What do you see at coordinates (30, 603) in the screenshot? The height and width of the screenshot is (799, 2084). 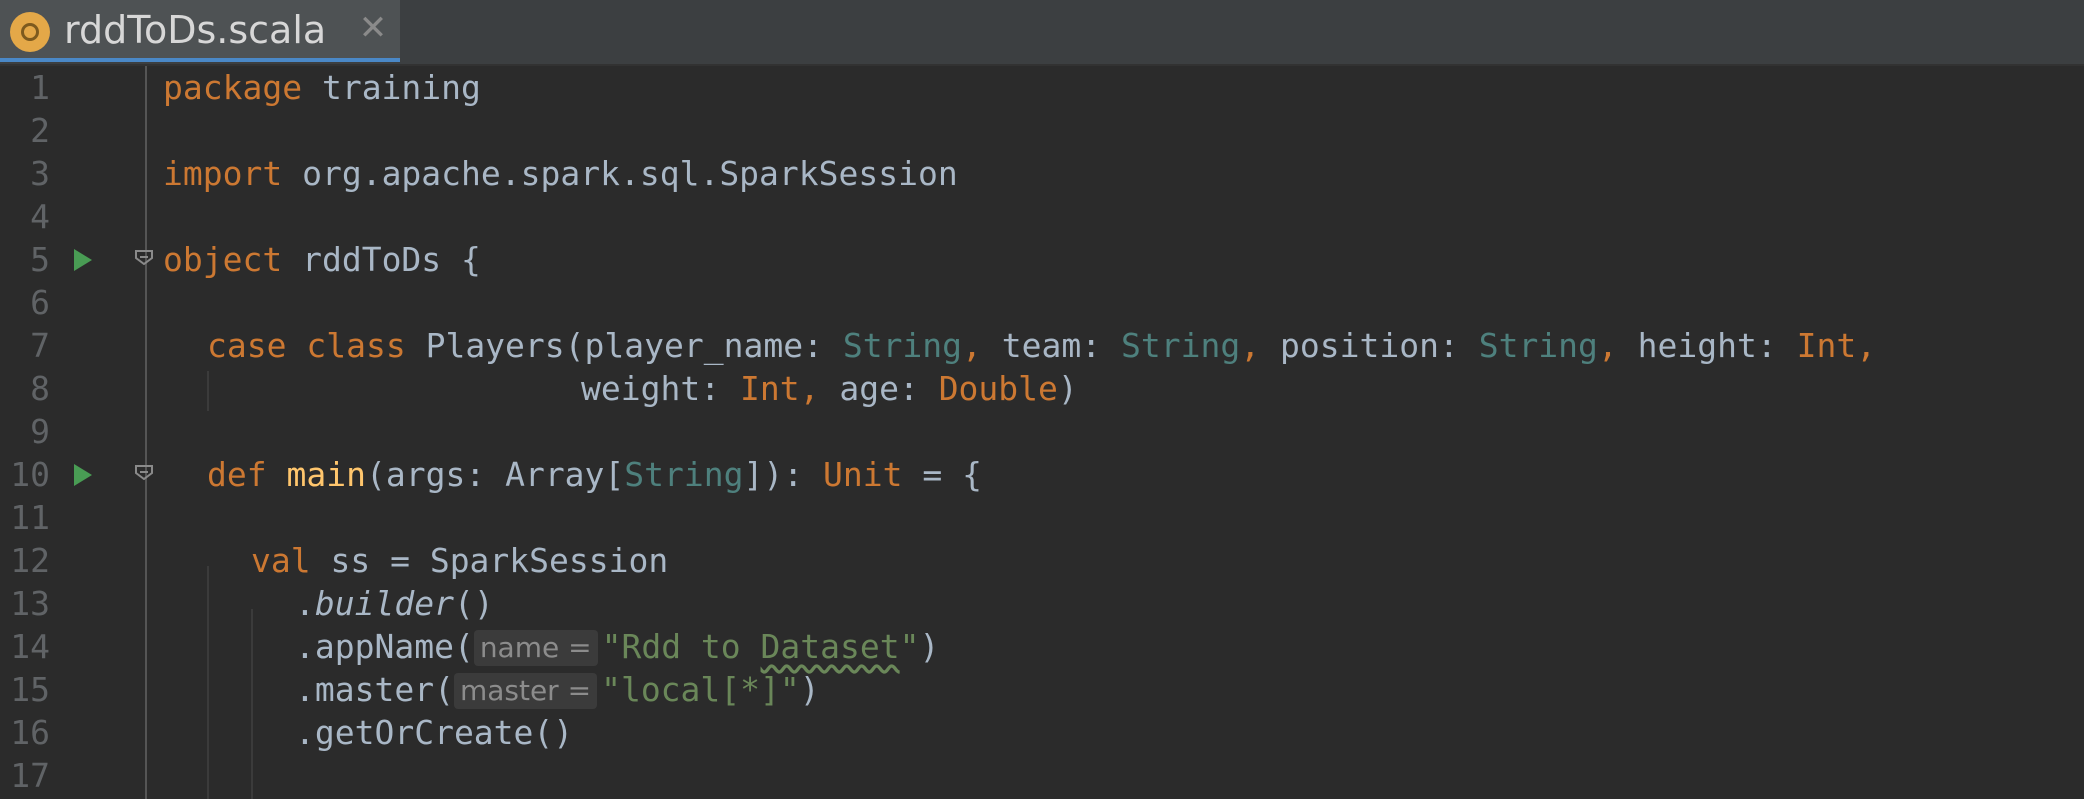 I see `line-number: 13` at bounding box center [30, 603].